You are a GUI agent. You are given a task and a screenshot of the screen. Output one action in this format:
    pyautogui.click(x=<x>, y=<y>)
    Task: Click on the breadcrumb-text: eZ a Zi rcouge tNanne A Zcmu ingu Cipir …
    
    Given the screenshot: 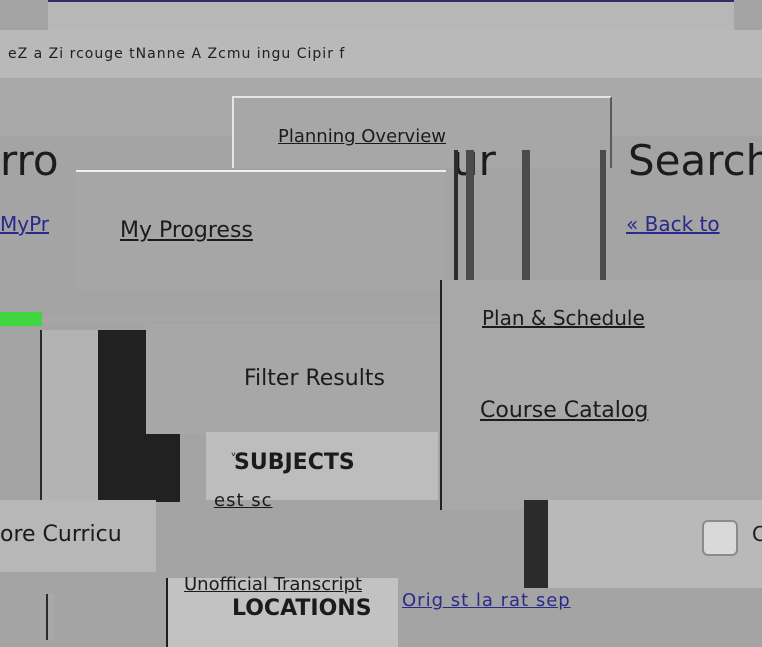 What is the action you would take?
    pyautogui.click(x=177, y=54)
    